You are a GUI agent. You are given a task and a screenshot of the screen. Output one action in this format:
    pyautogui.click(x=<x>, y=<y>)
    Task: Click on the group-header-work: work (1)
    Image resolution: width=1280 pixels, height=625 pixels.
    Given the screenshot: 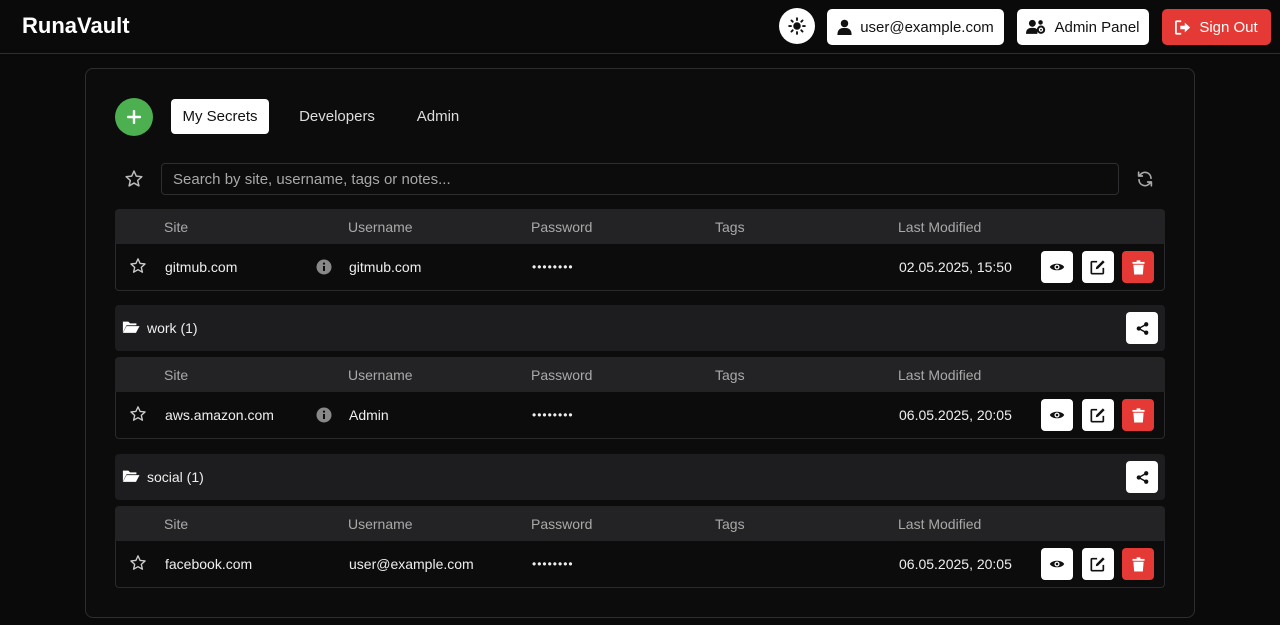 What is the action you would take?
    pyautogui.click(x=640, y=328)
    